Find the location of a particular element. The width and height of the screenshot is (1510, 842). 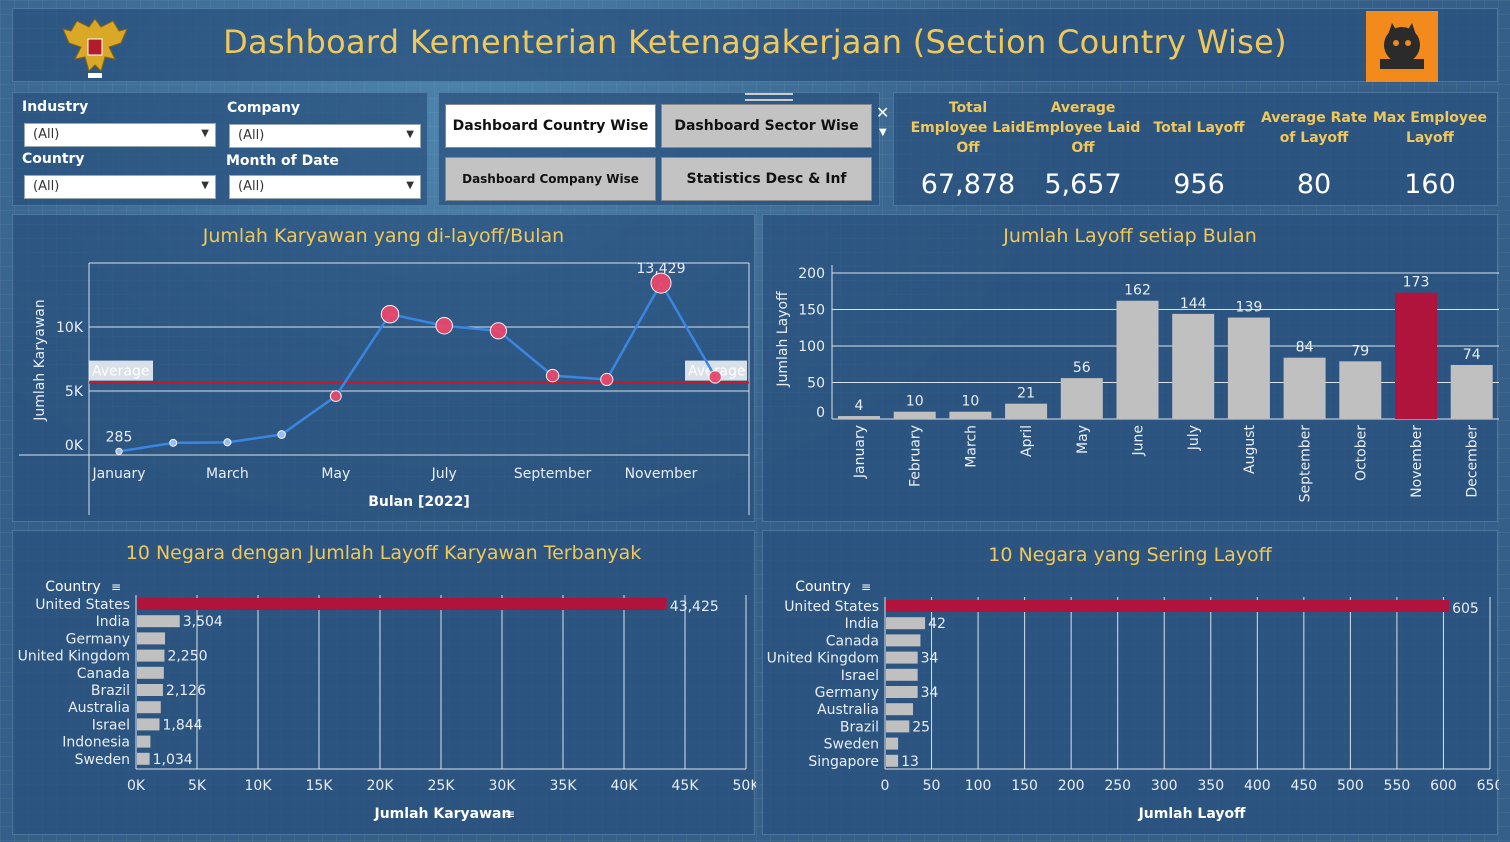

x-tick-label: 50K is located at coordinates (745, 786).